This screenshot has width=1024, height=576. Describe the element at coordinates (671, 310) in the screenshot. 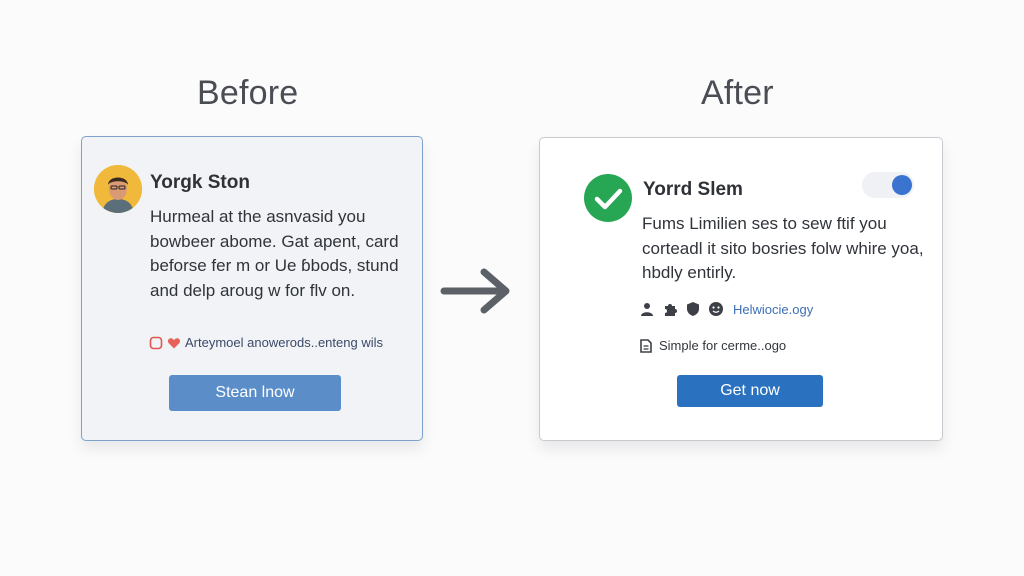

I see `puzzle-icon` at that location.